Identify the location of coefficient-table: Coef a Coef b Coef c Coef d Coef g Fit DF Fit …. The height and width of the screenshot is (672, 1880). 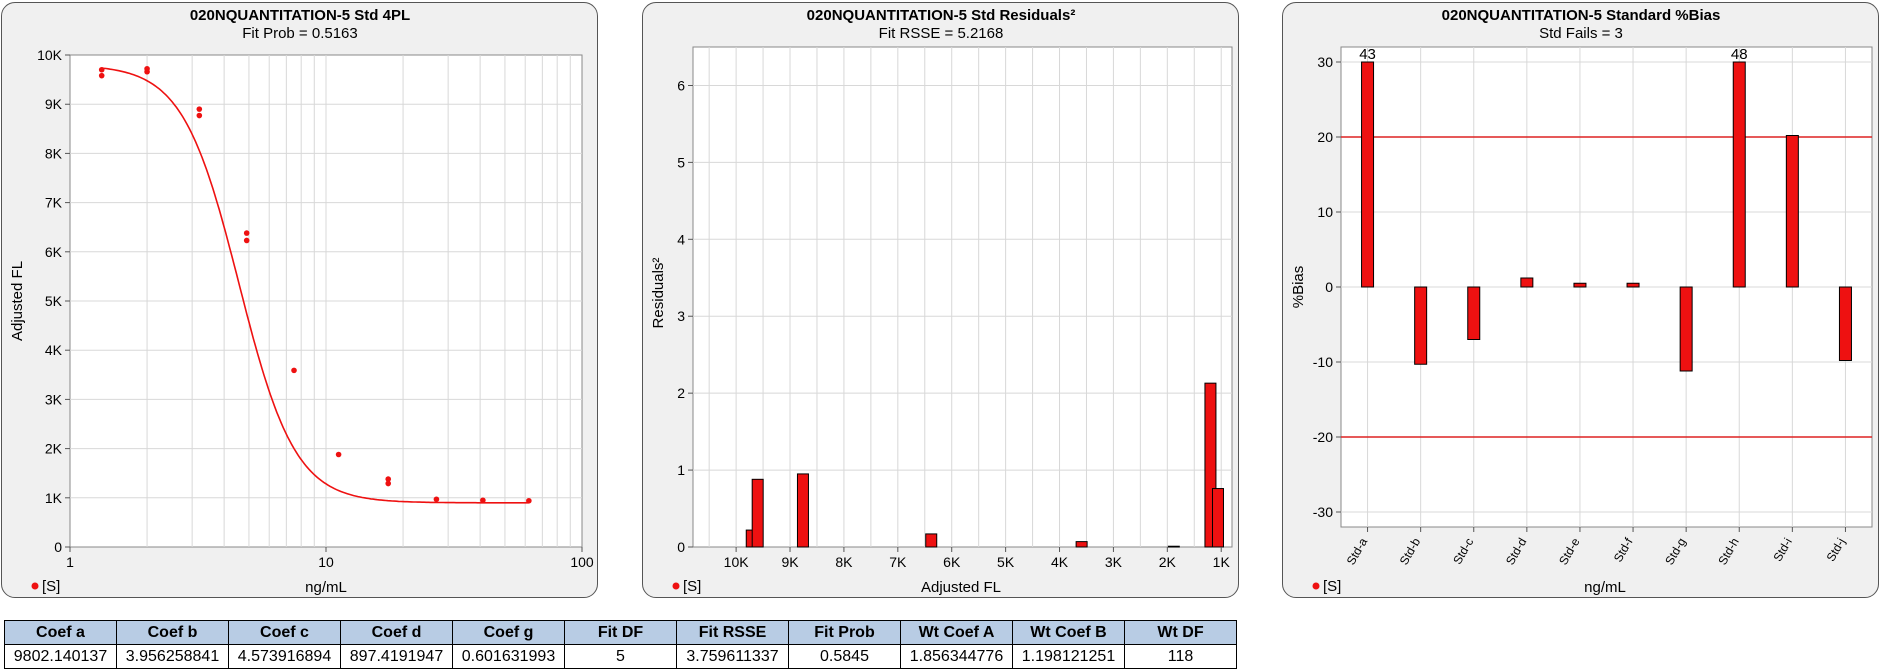
(620, 644).